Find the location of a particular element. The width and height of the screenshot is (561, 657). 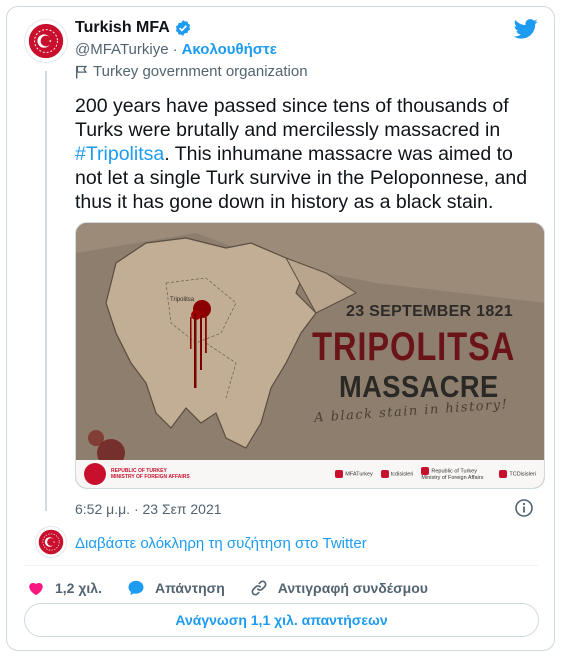

youtube-icon is located at coordinates (503, 474).